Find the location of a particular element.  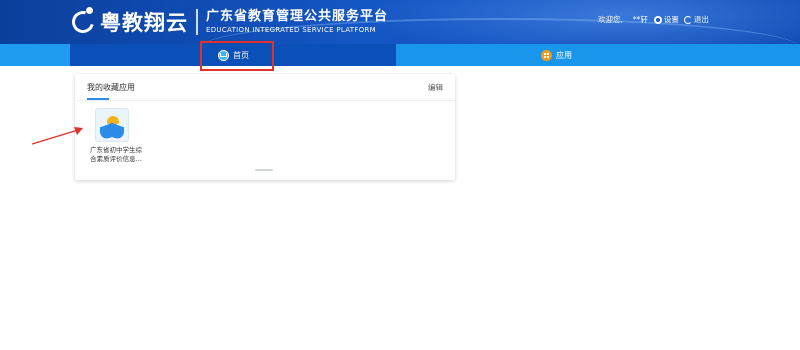

logout-icon is located at coordinates (687, 19).